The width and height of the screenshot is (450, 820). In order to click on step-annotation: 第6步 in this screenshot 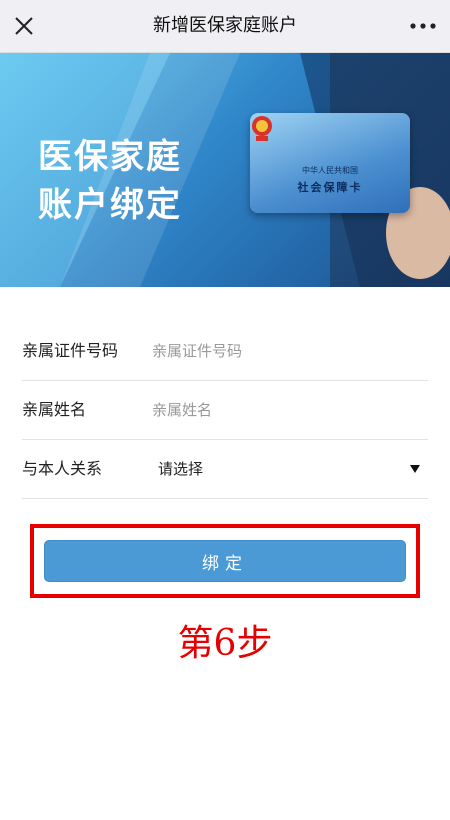, I will do `click(225, 643)`.